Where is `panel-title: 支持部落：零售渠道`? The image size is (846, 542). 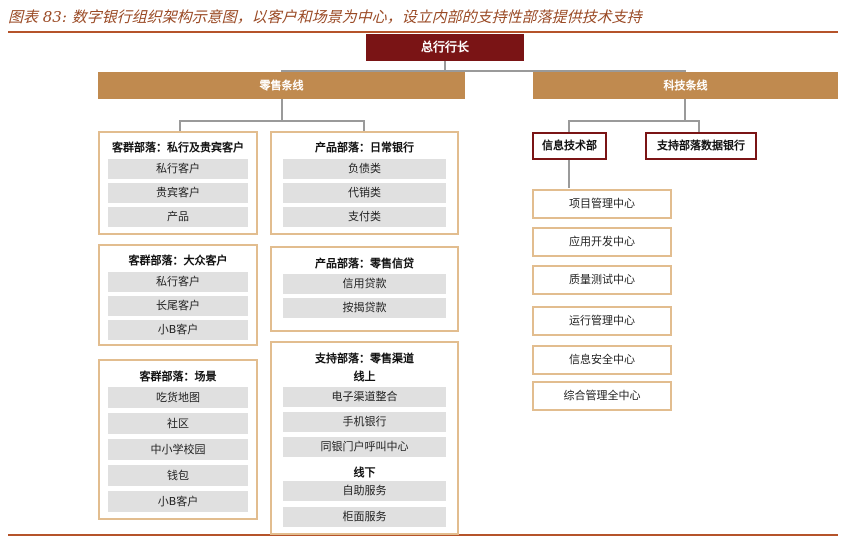
panel-title: 支持部落：零售渠道 is located at coordinates (364, 358).